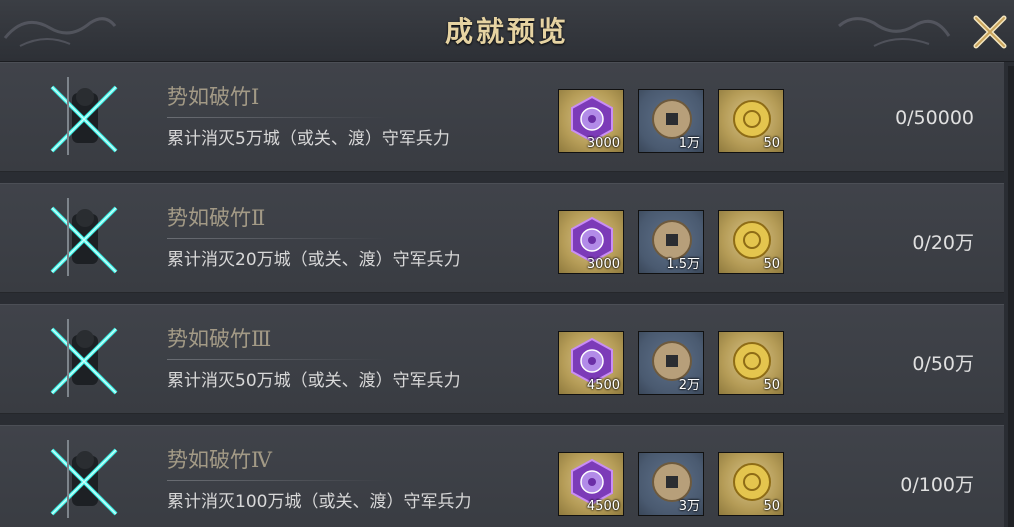 The image size is (1014, 527). I want to click on progress-text: 0/50000, so click(934, 118).